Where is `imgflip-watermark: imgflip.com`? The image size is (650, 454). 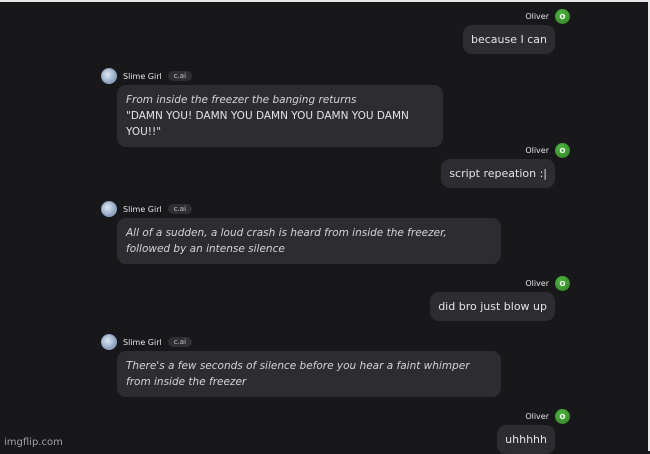
imgflip-watermark: imgflip.com is located at coordinates (33, 442).